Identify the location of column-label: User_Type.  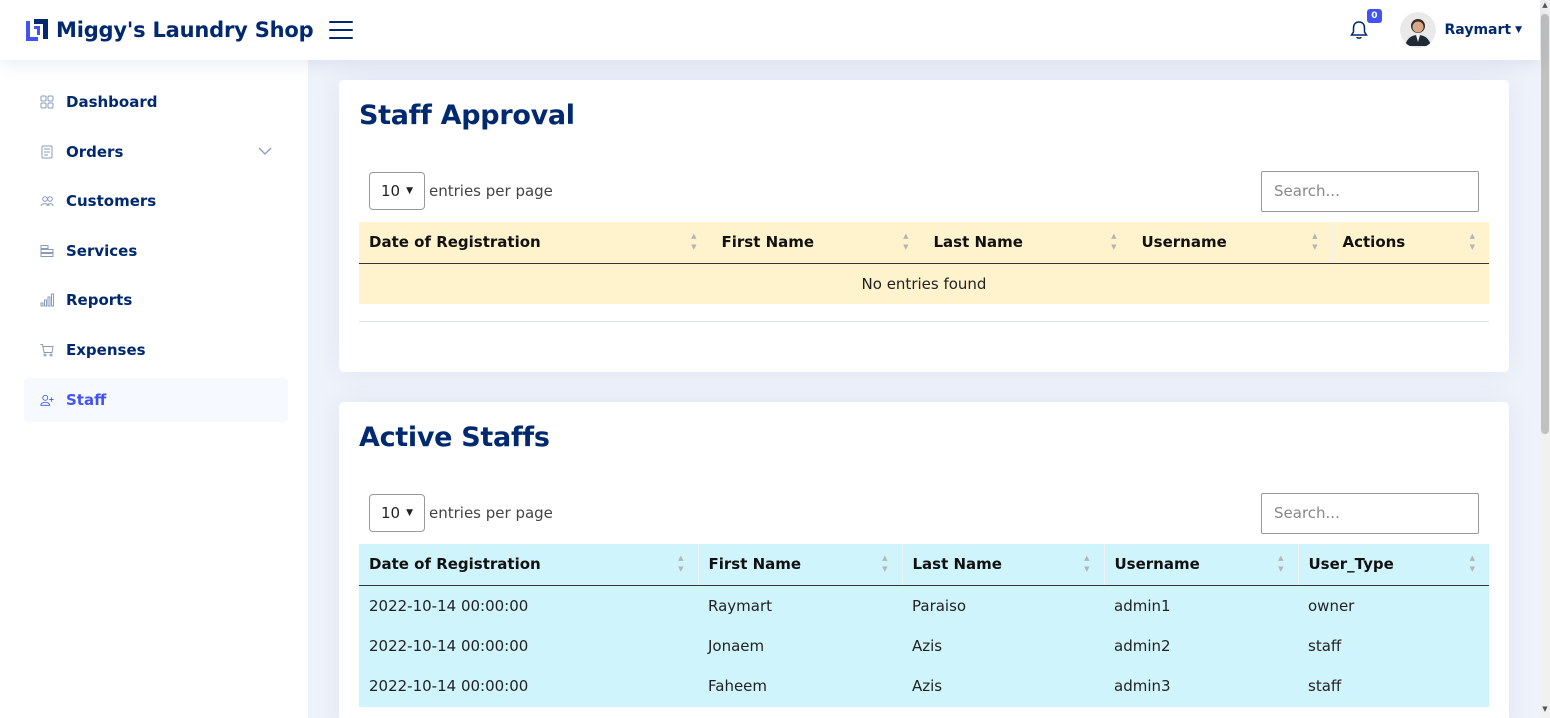
(1351, 564).